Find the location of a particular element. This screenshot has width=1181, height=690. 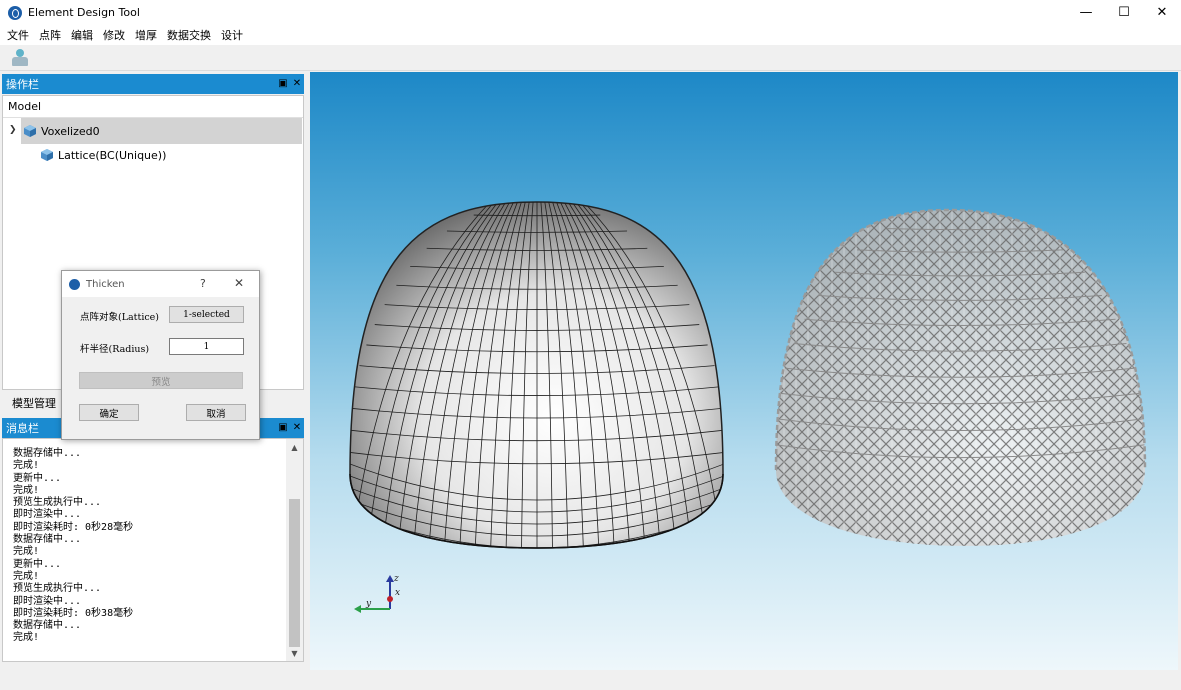

maximize-button: ☐ is located at coordinates (1124, 12).